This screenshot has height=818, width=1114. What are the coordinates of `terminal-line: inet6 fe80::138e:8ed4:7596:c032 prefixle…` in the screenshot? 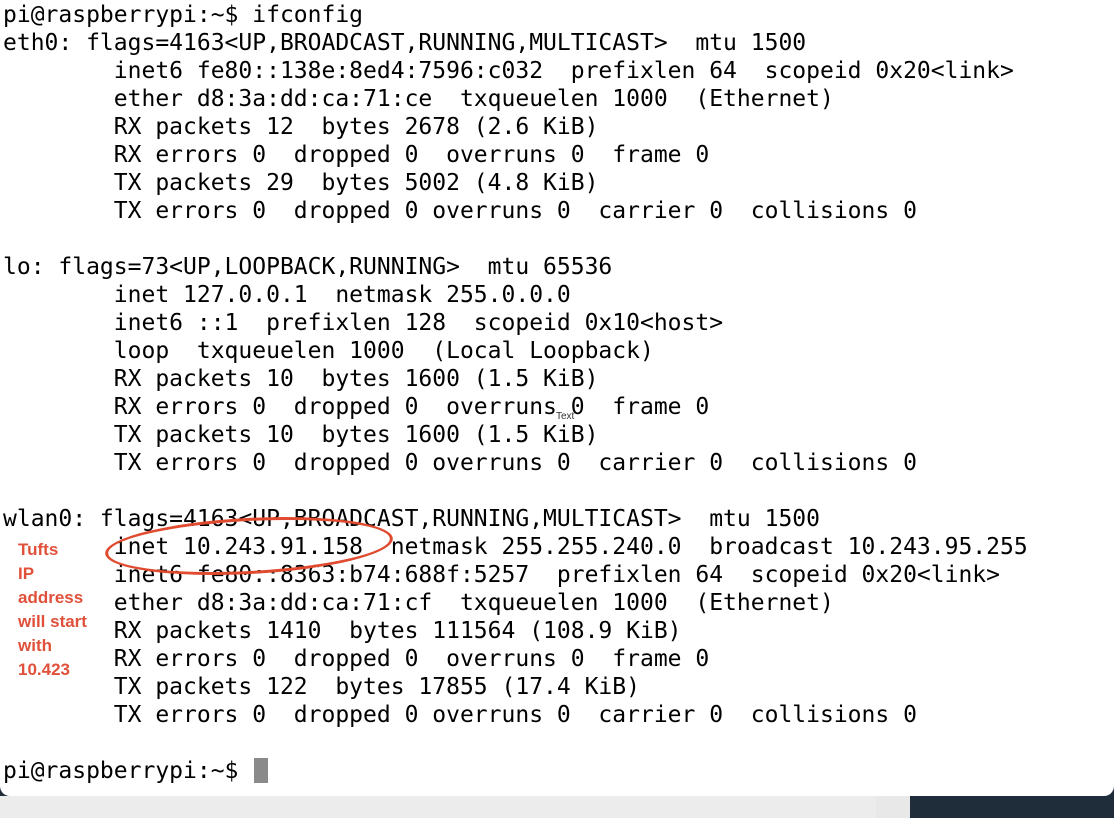 It's located at (508, 71).